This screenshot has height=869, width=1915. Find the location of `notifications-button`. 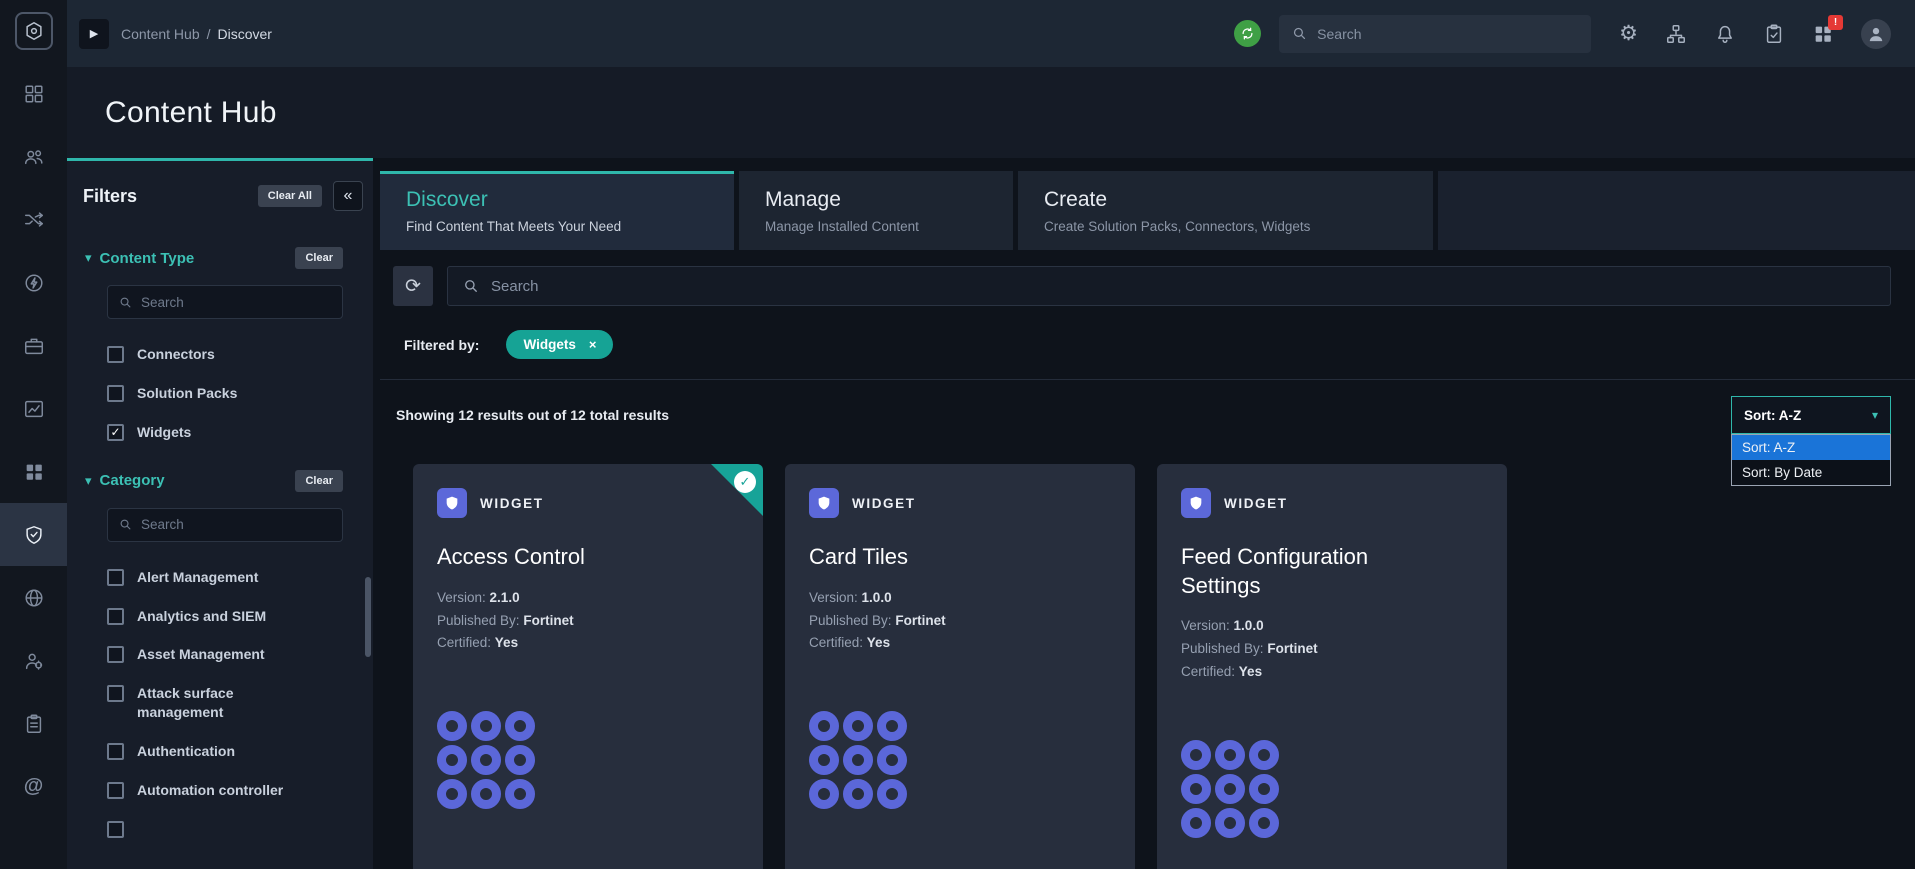

notifications-button is located at coordinates (1725, 34).